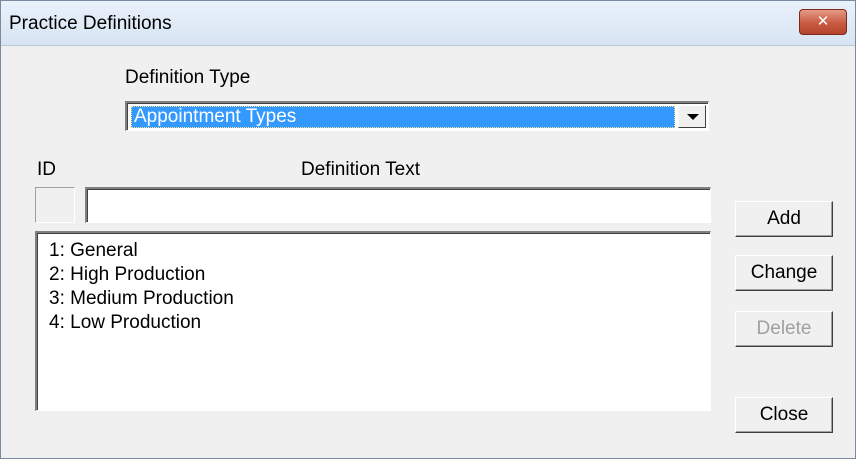  What do you see at coordinates (398, 205) in the screenshot?
I see `definition-text-input` at bounding box center [398, 205].